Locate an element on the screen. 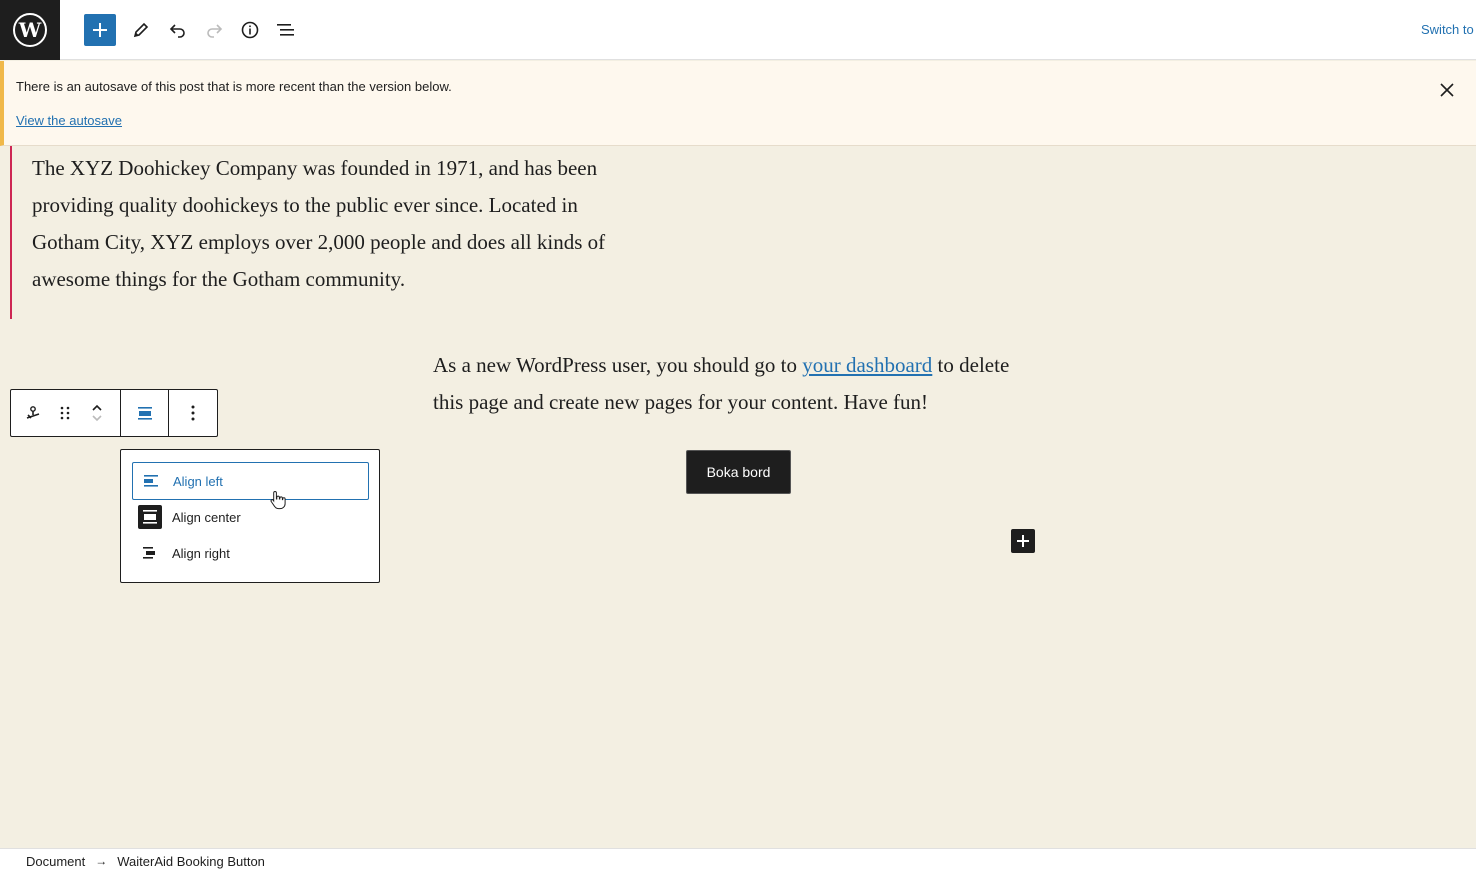 The width and height of the screenshot is (1476, 873). align-left-option: Align left is located at coordinates (250, 481).